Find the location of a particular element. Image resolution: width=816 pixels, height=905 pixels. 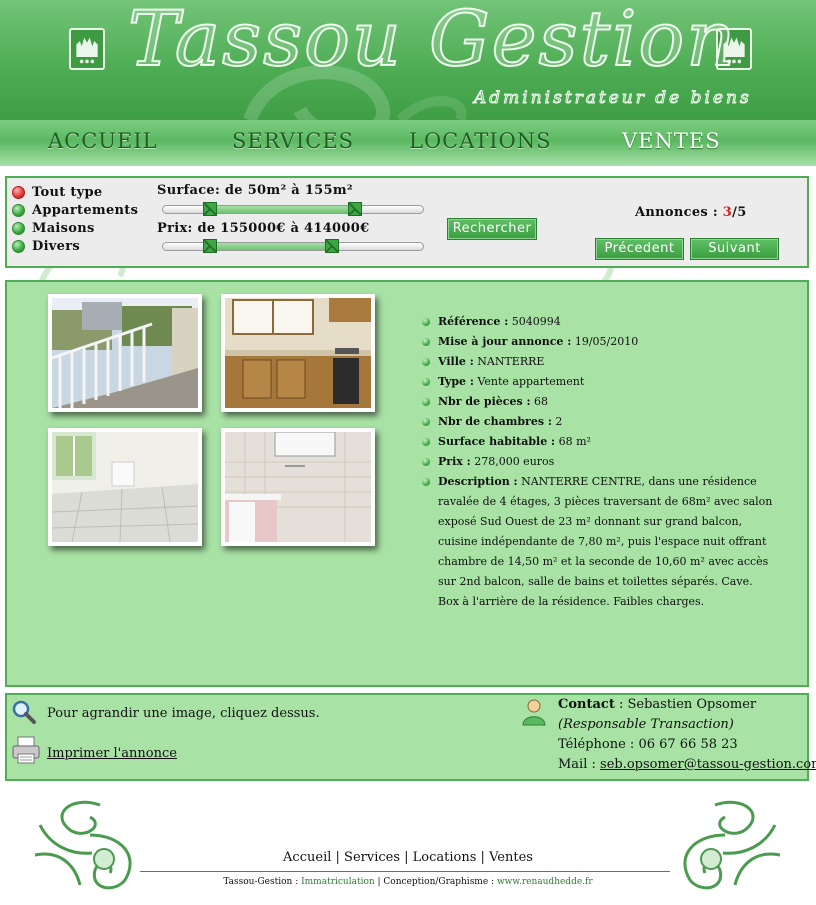

radio-selected-icon is located at coordinates (18, 192).